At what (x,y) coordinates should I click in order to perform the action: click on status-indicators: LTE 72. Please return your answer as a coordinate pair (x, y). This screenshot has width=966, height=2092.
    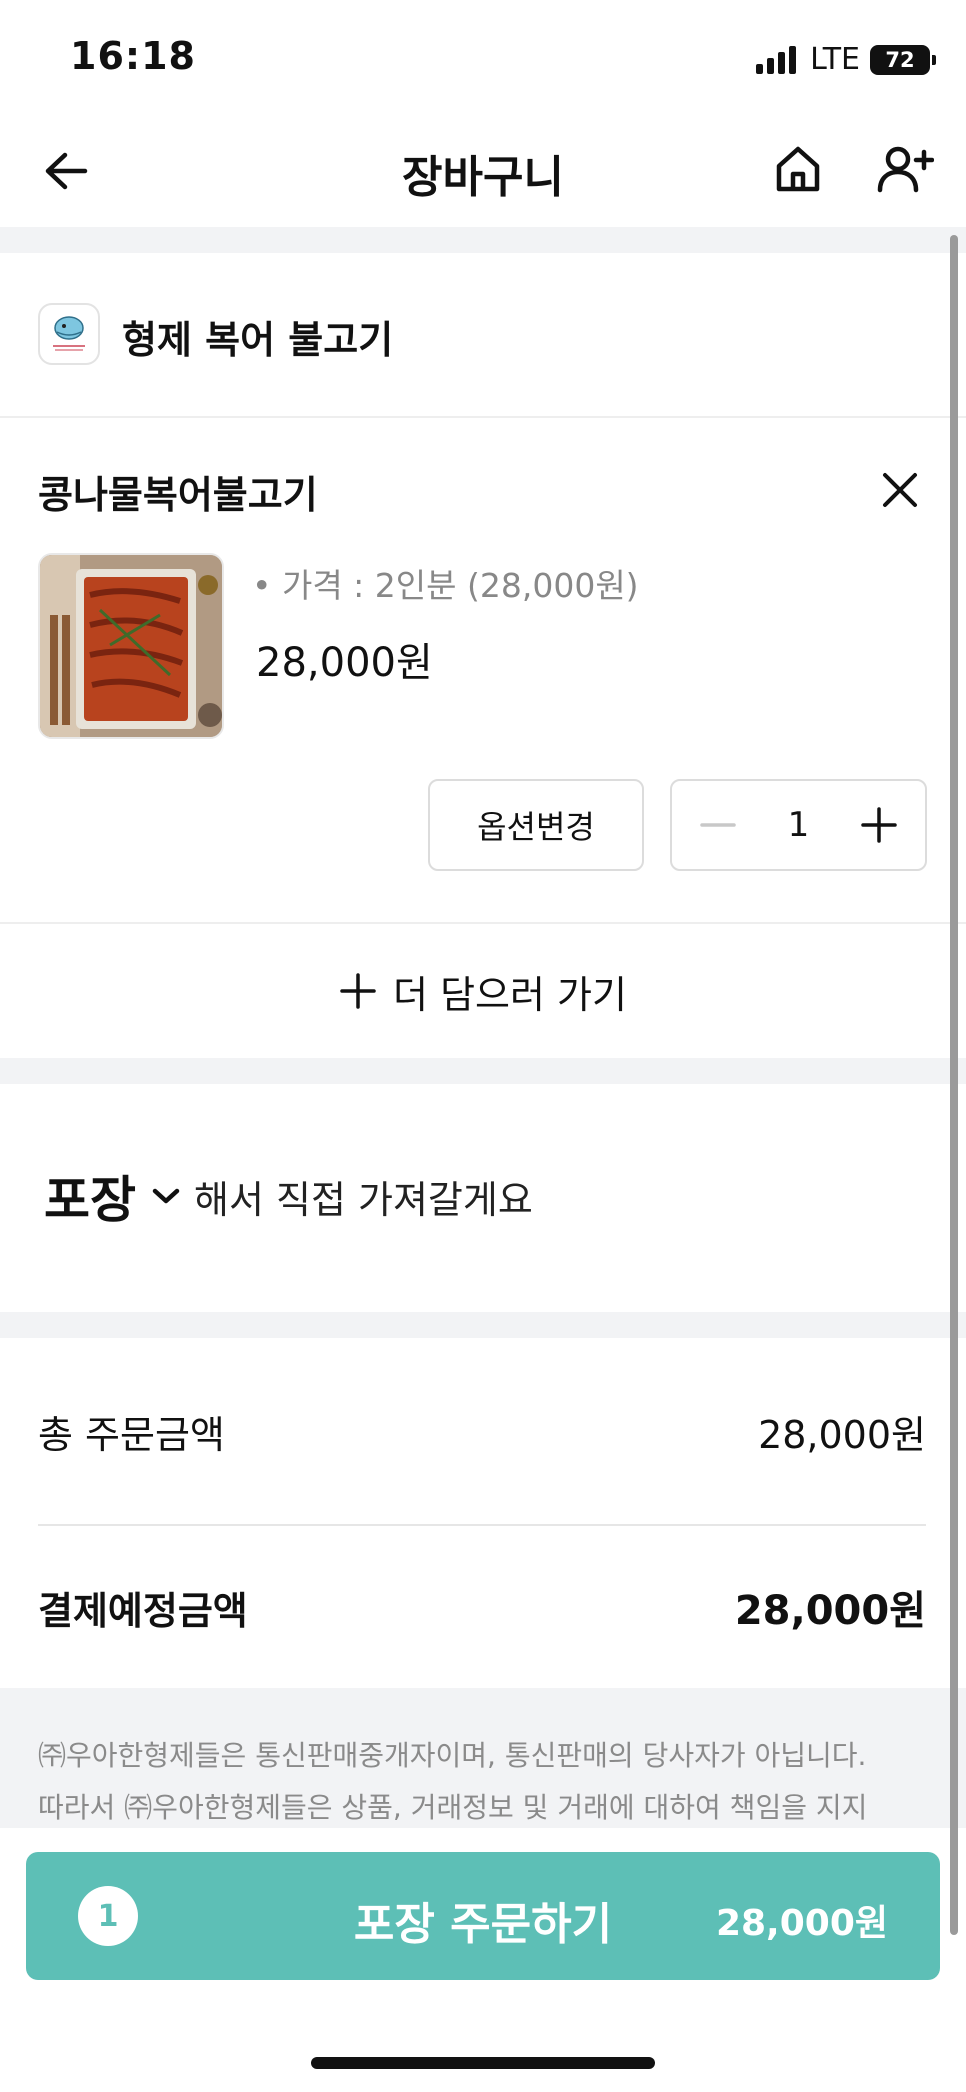
    Looking at the image, I should click on (846, 59).